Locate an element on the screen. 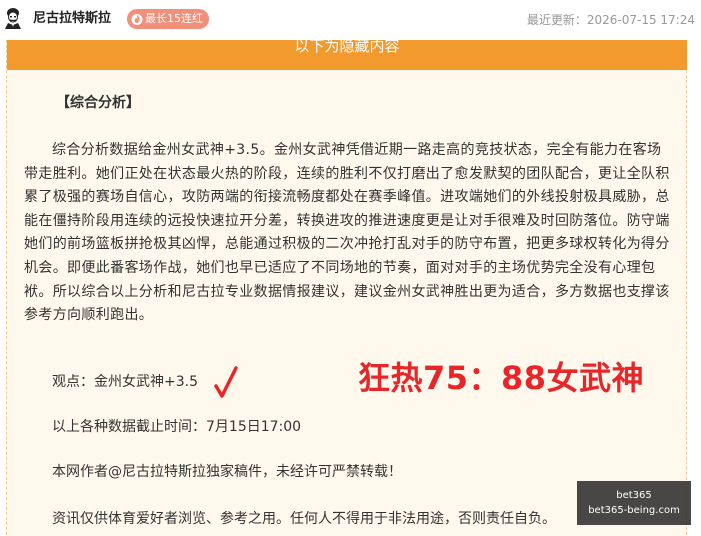 The width and height of the screenshot is (701, 536). data-cutoff-text: 以上各种数据截止时间：7月15日17:00 is located at coordinates (177, 427).